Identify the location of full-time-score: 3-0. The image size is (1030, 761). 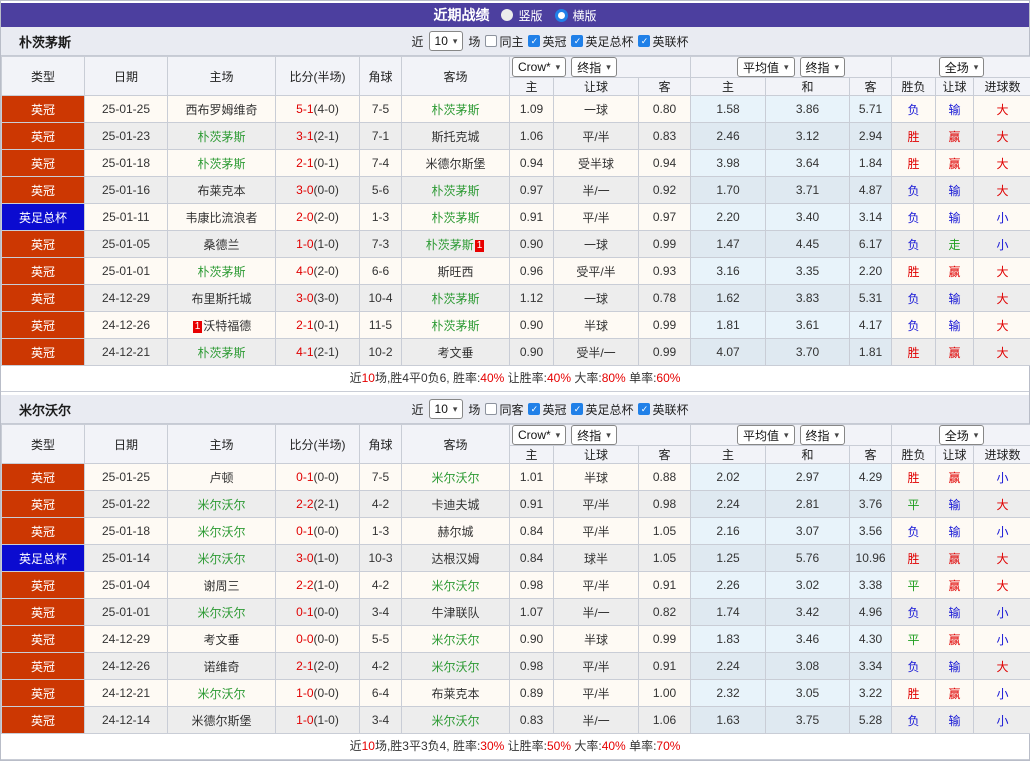
(304, 190).